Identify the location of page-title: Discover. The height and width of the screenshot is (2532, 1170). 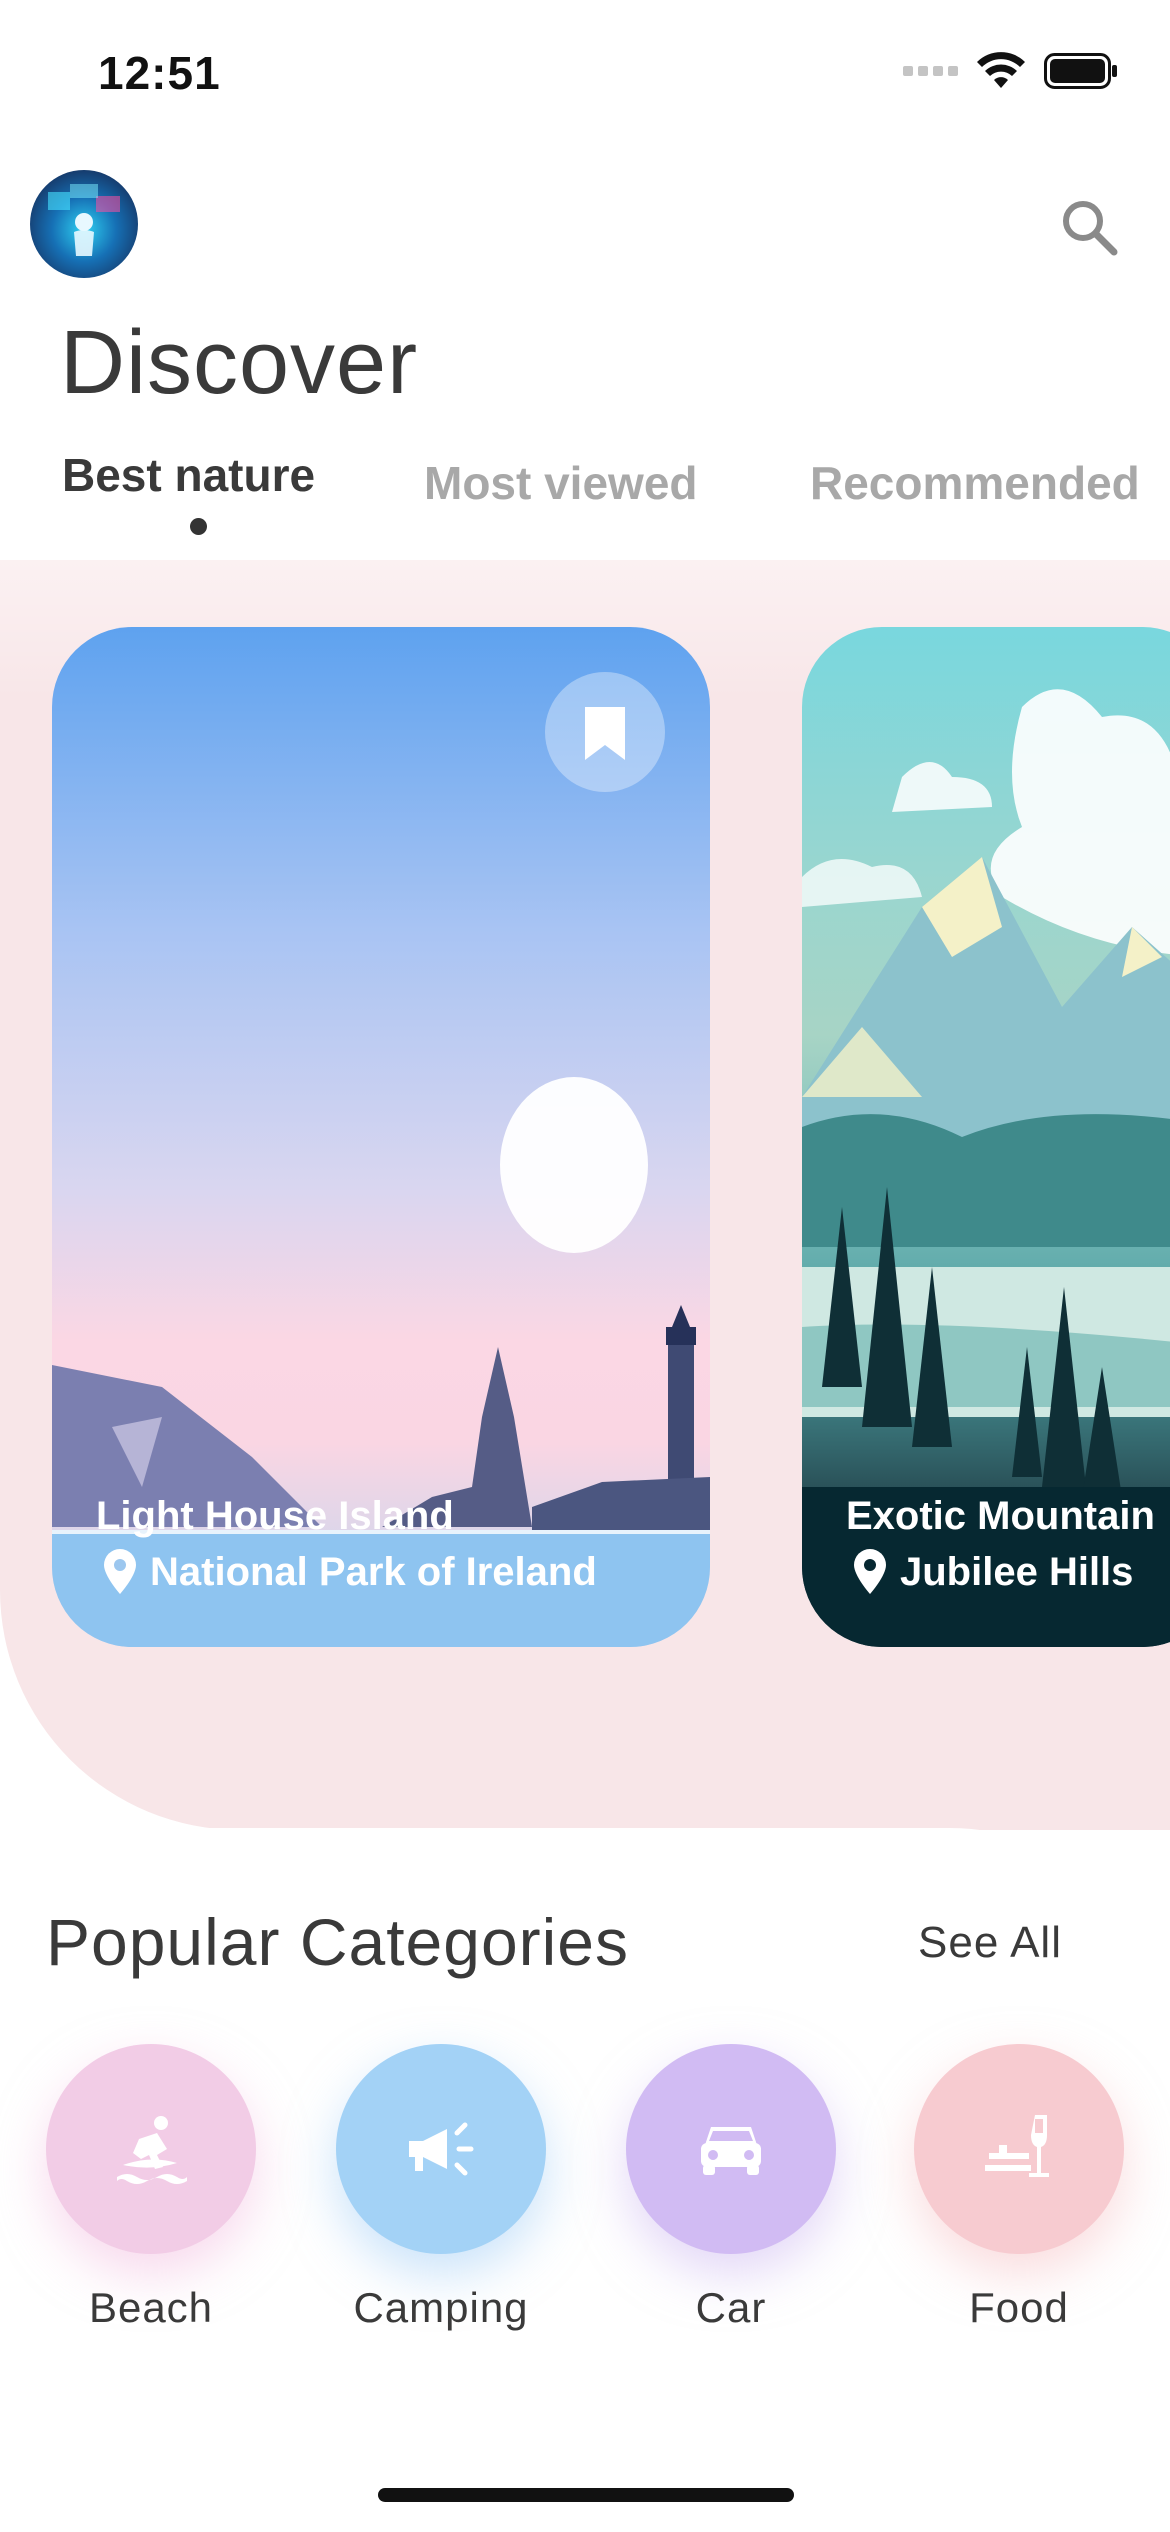
(239, 363).